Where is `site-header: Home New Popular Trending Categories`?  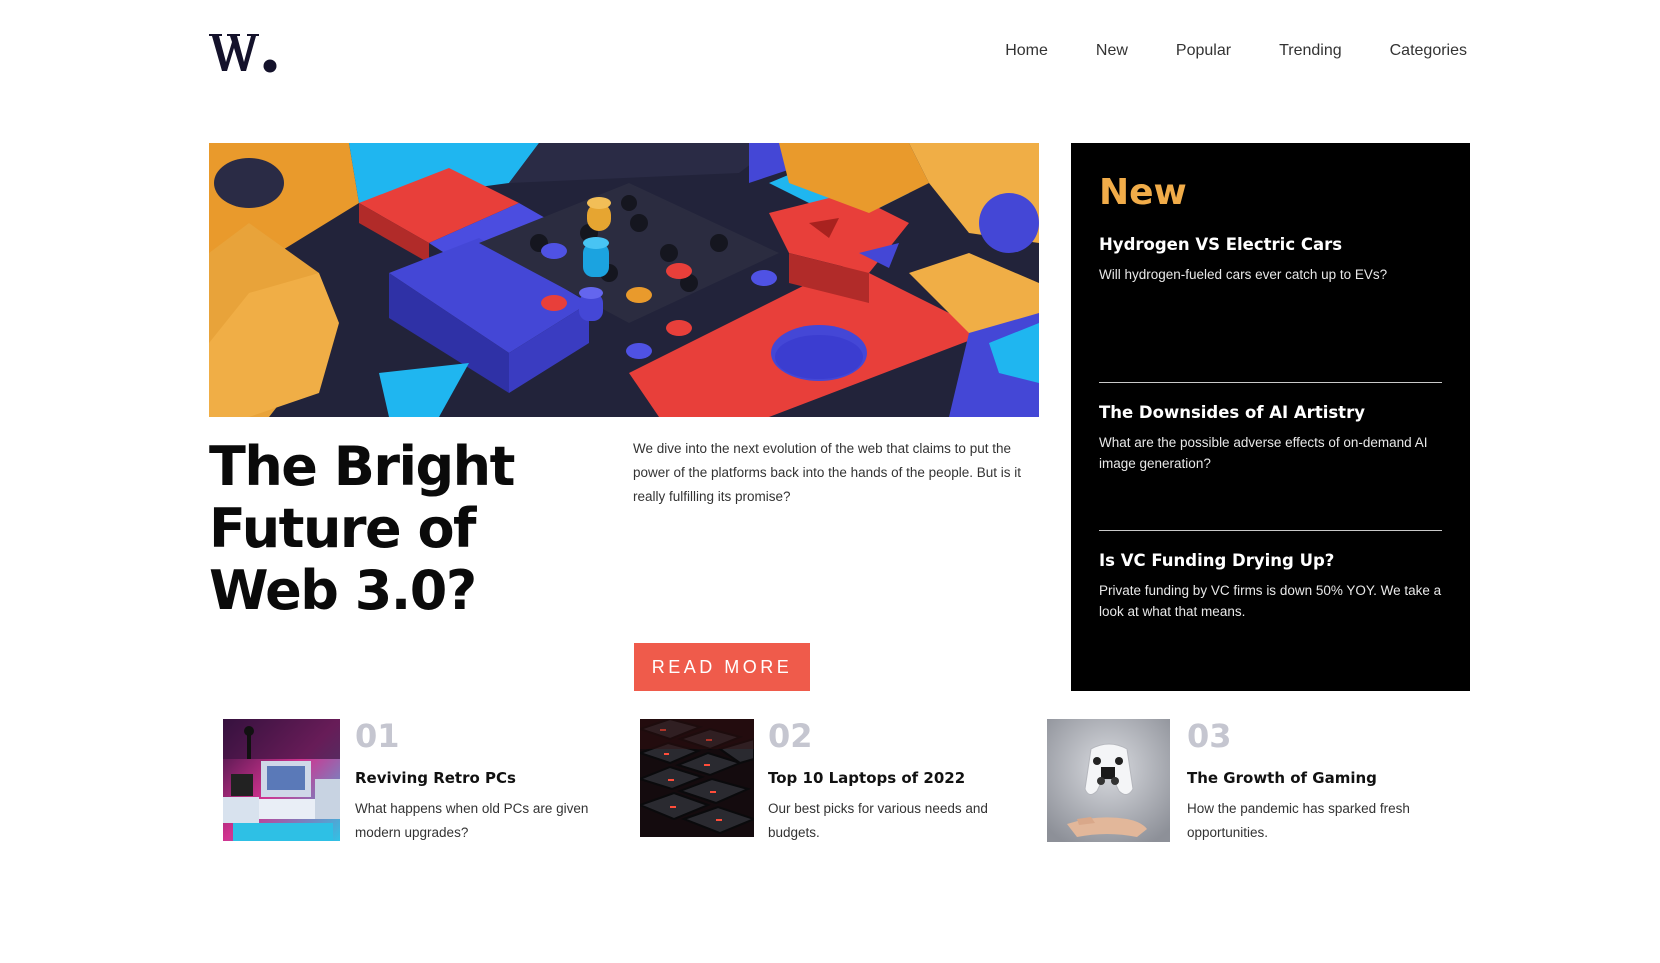
site-header: Home New Popular Trending Categories is located at coordinates (838, 53).